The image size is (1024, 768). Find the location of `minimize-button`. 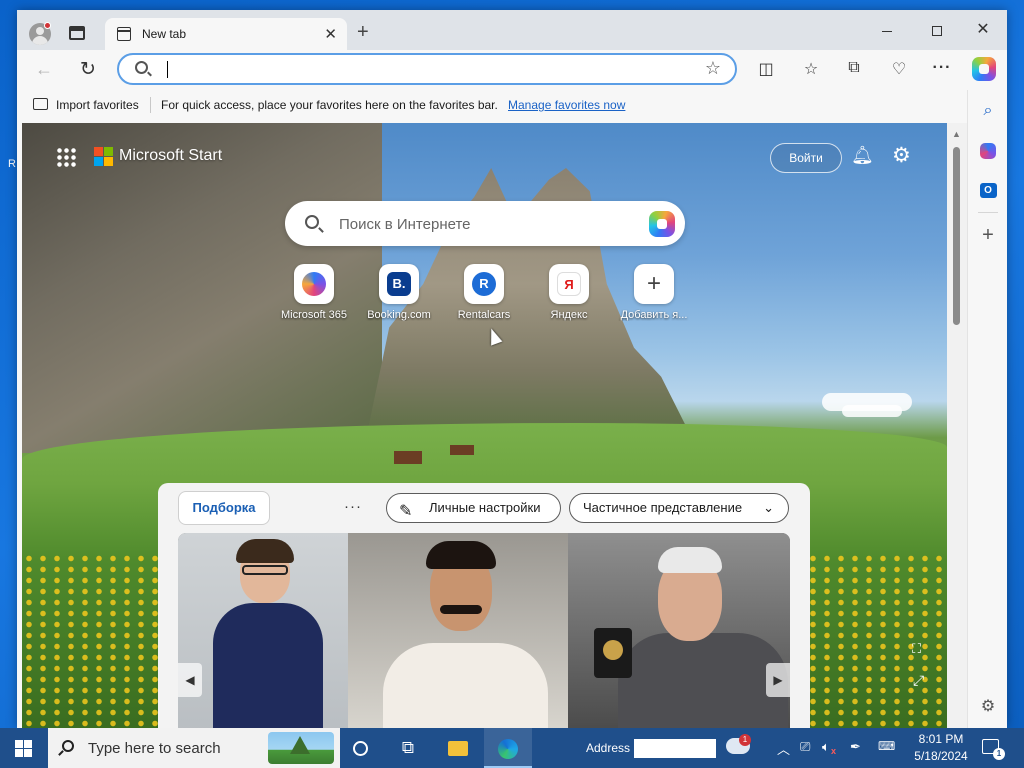

minimize-button is located at coordinates (887, 30).